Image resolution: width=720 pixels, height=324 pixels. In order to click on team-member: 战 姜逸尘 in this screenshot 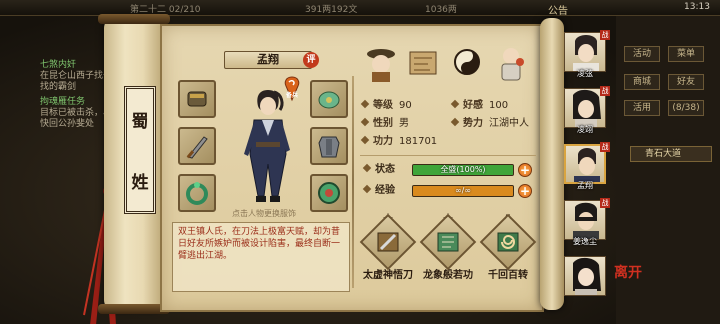, I will do `click(585, 224)`.